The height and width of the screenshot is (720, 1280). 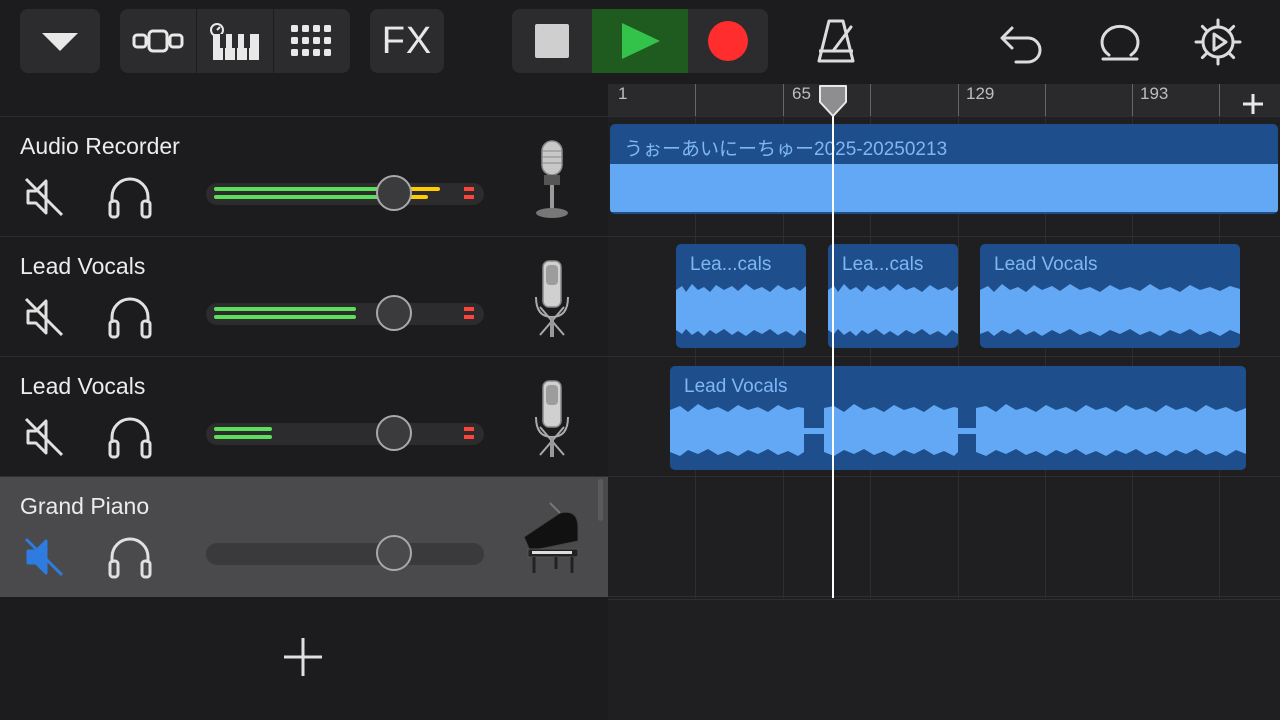 I want to click on ruler-label: 1, so click(x=623, y=93).